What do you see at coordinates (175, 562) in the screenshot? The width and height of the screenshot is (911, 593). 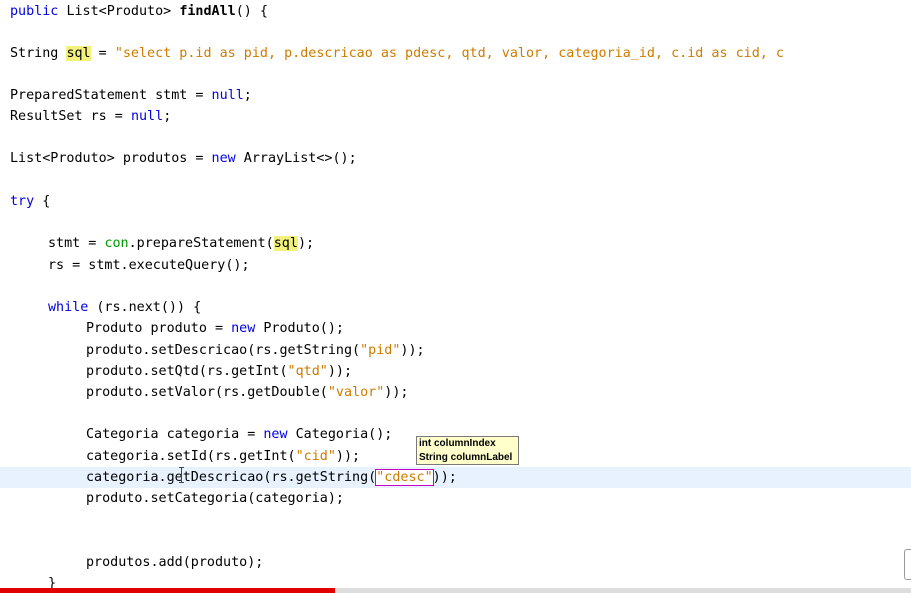 I see `code-text: produtos.add(produto);` at bounding box center [175, 562].